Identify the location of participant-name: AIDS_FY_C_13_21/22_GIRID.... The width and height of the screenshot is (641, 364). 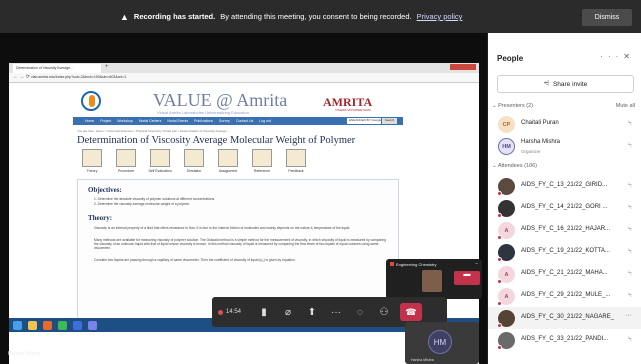
(564, 185).